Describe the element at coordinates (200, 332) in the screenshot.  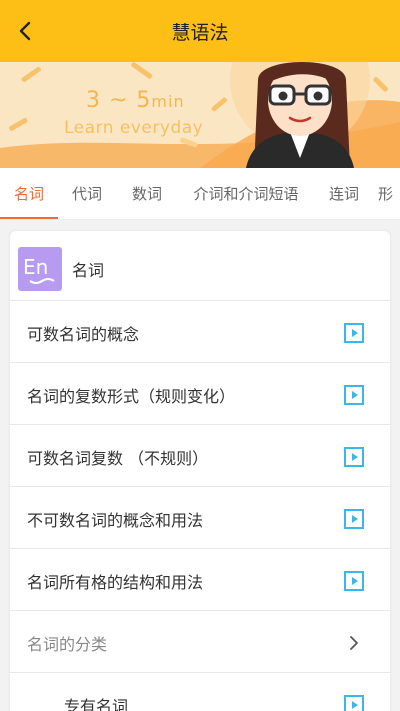
I see `lesson-row: 可数名词的概念` at that location.